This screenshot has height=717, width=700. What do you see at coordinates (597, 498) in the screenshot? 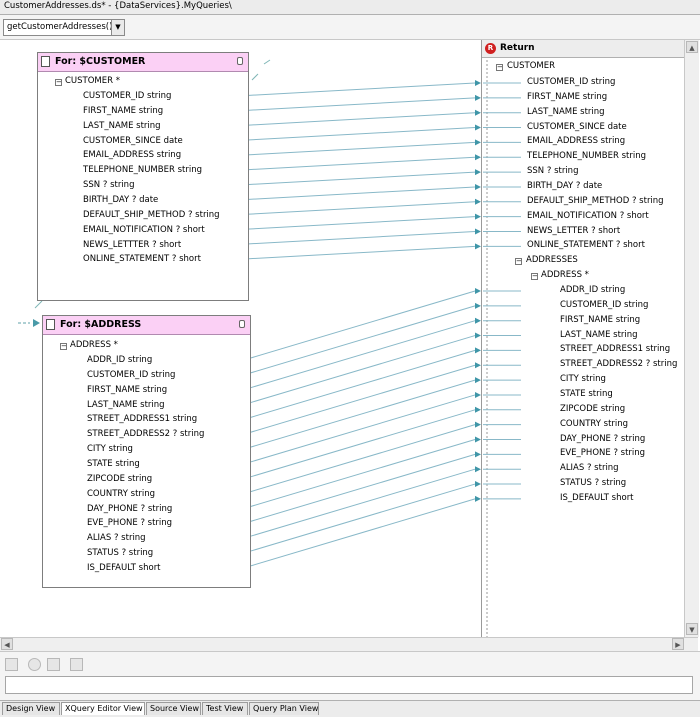
I see `return-address-field: IS_DEFAULT short` at bounding box center [597, 498].